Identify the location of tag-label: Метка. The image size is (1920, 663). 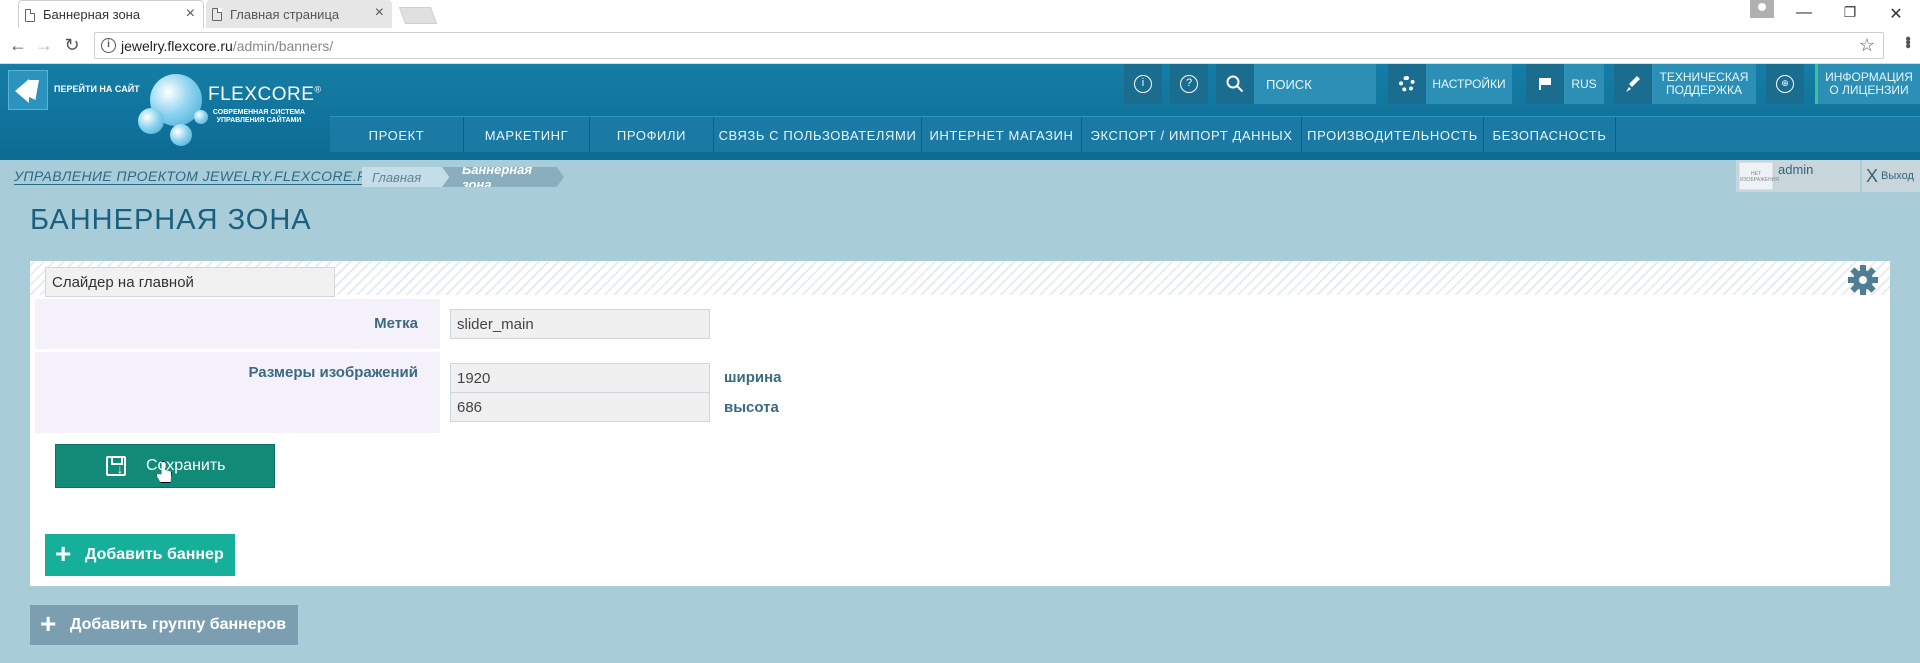
(396, 323).